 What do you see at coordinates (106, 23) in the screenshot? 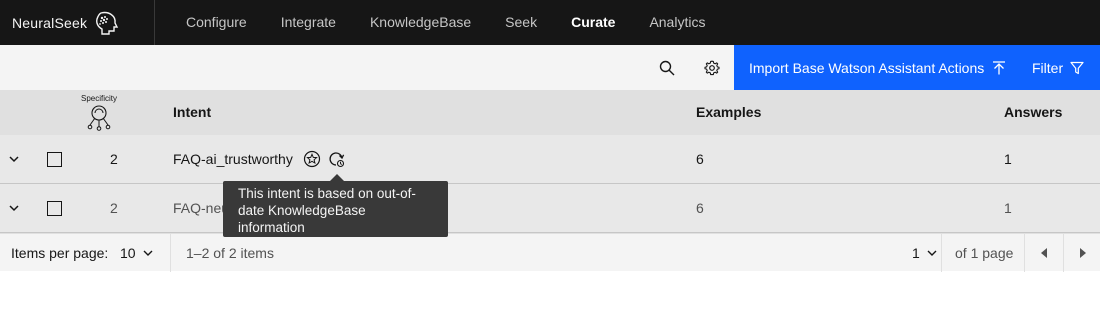
I see `brain-head-icon` at bounding box center [106, 23].